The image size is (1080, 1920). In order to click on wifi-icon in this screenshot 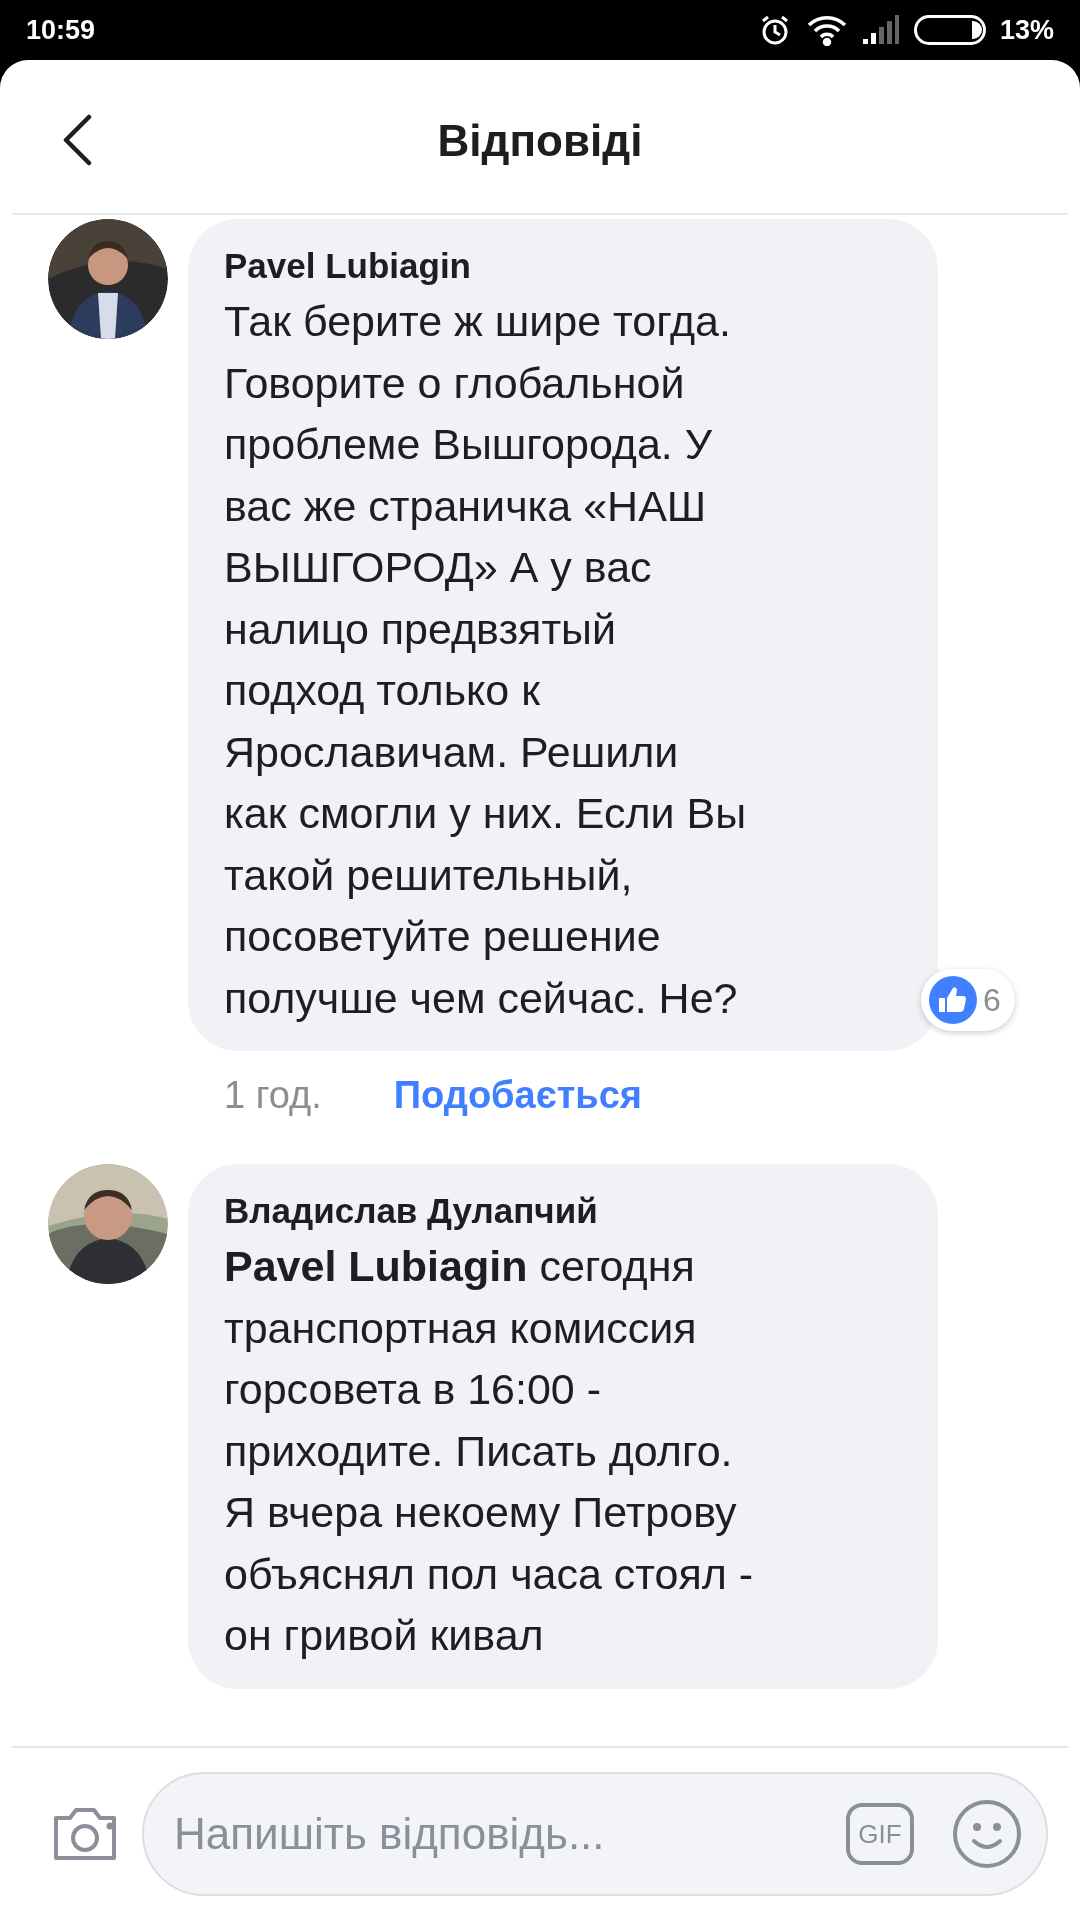, I will do `click(826, 30)`.